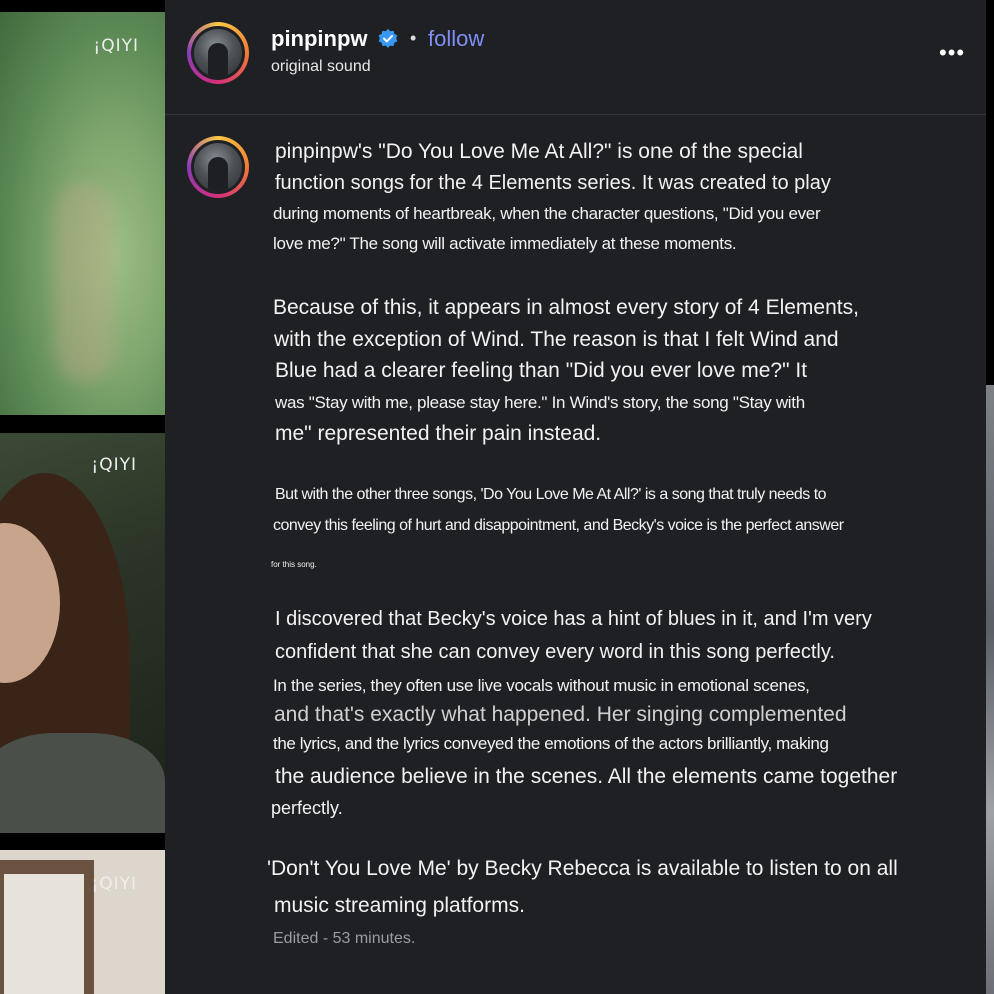 This screenshot has height=994, width=994. I want to click on post-header: pinpinpw • follow original sound •••, so click(575, 57).